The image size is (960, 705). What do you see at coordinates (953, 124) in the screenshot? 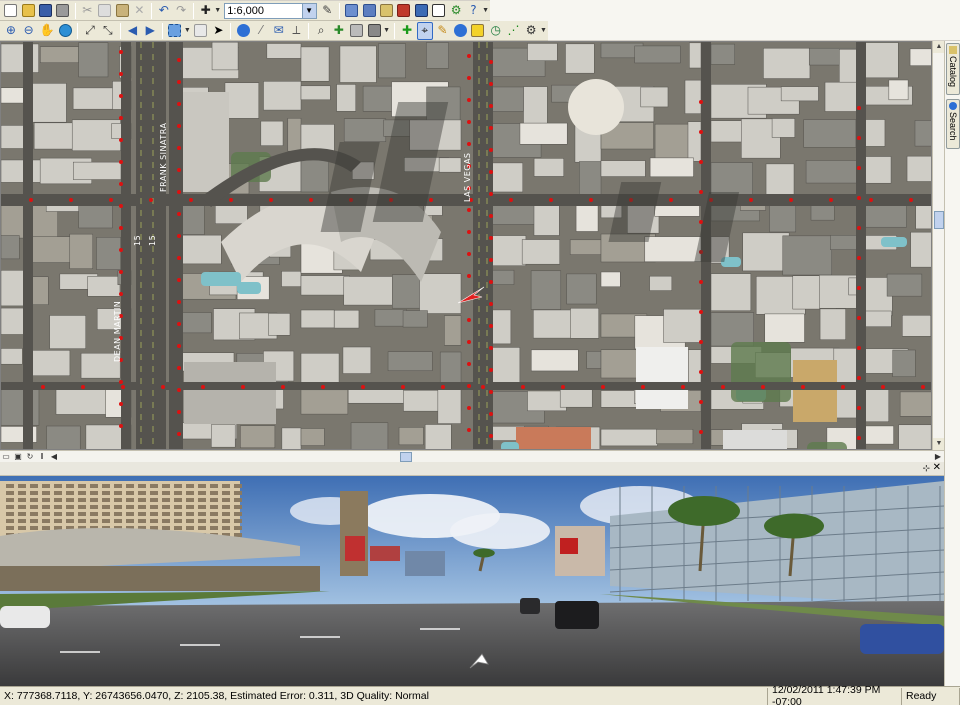
I see `tab-search: Search` at bounding box center [953, 124].